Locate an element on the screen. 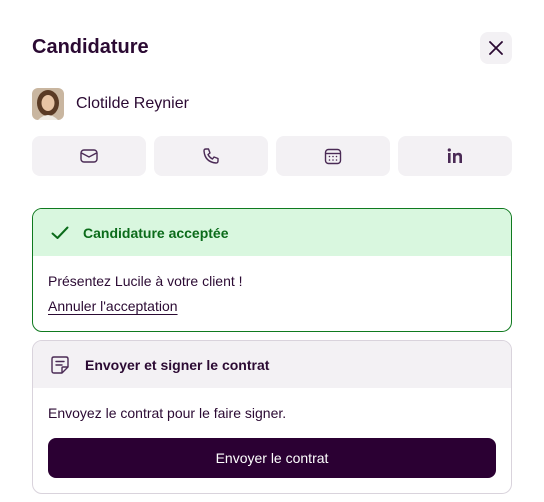 This screenshot has width=544, height=502. close-button is located at coordinates (496, 48).